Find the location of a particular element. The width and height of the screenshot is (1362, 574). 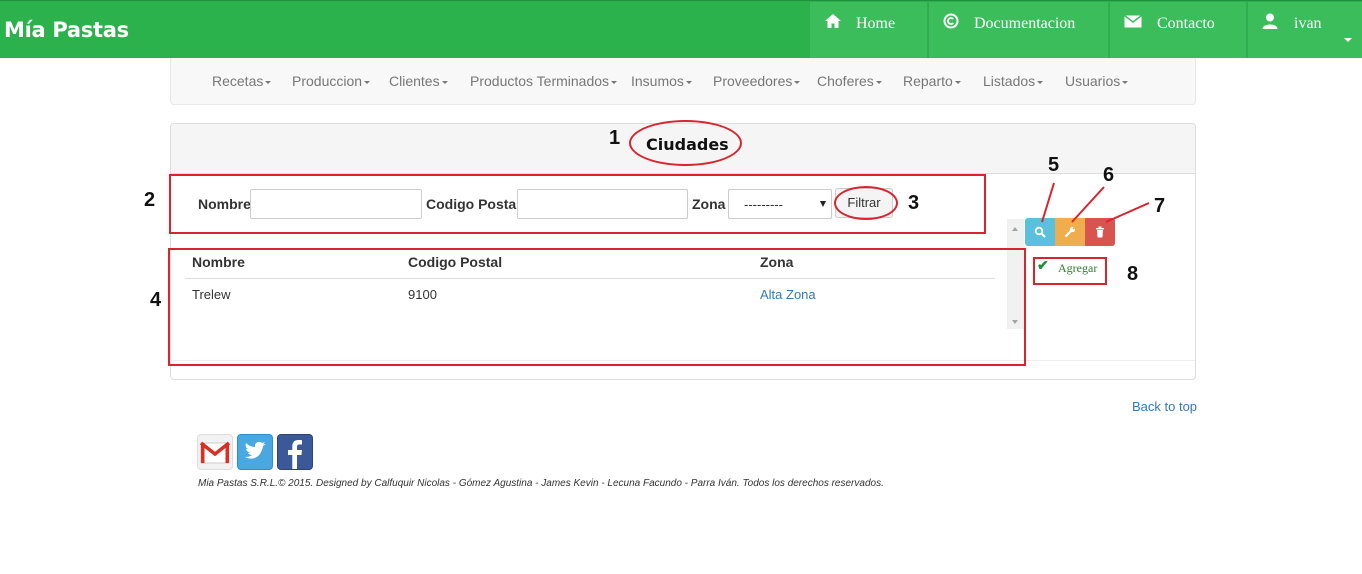

nav-contacto: Contacto is located at coordinates (1177, 30).